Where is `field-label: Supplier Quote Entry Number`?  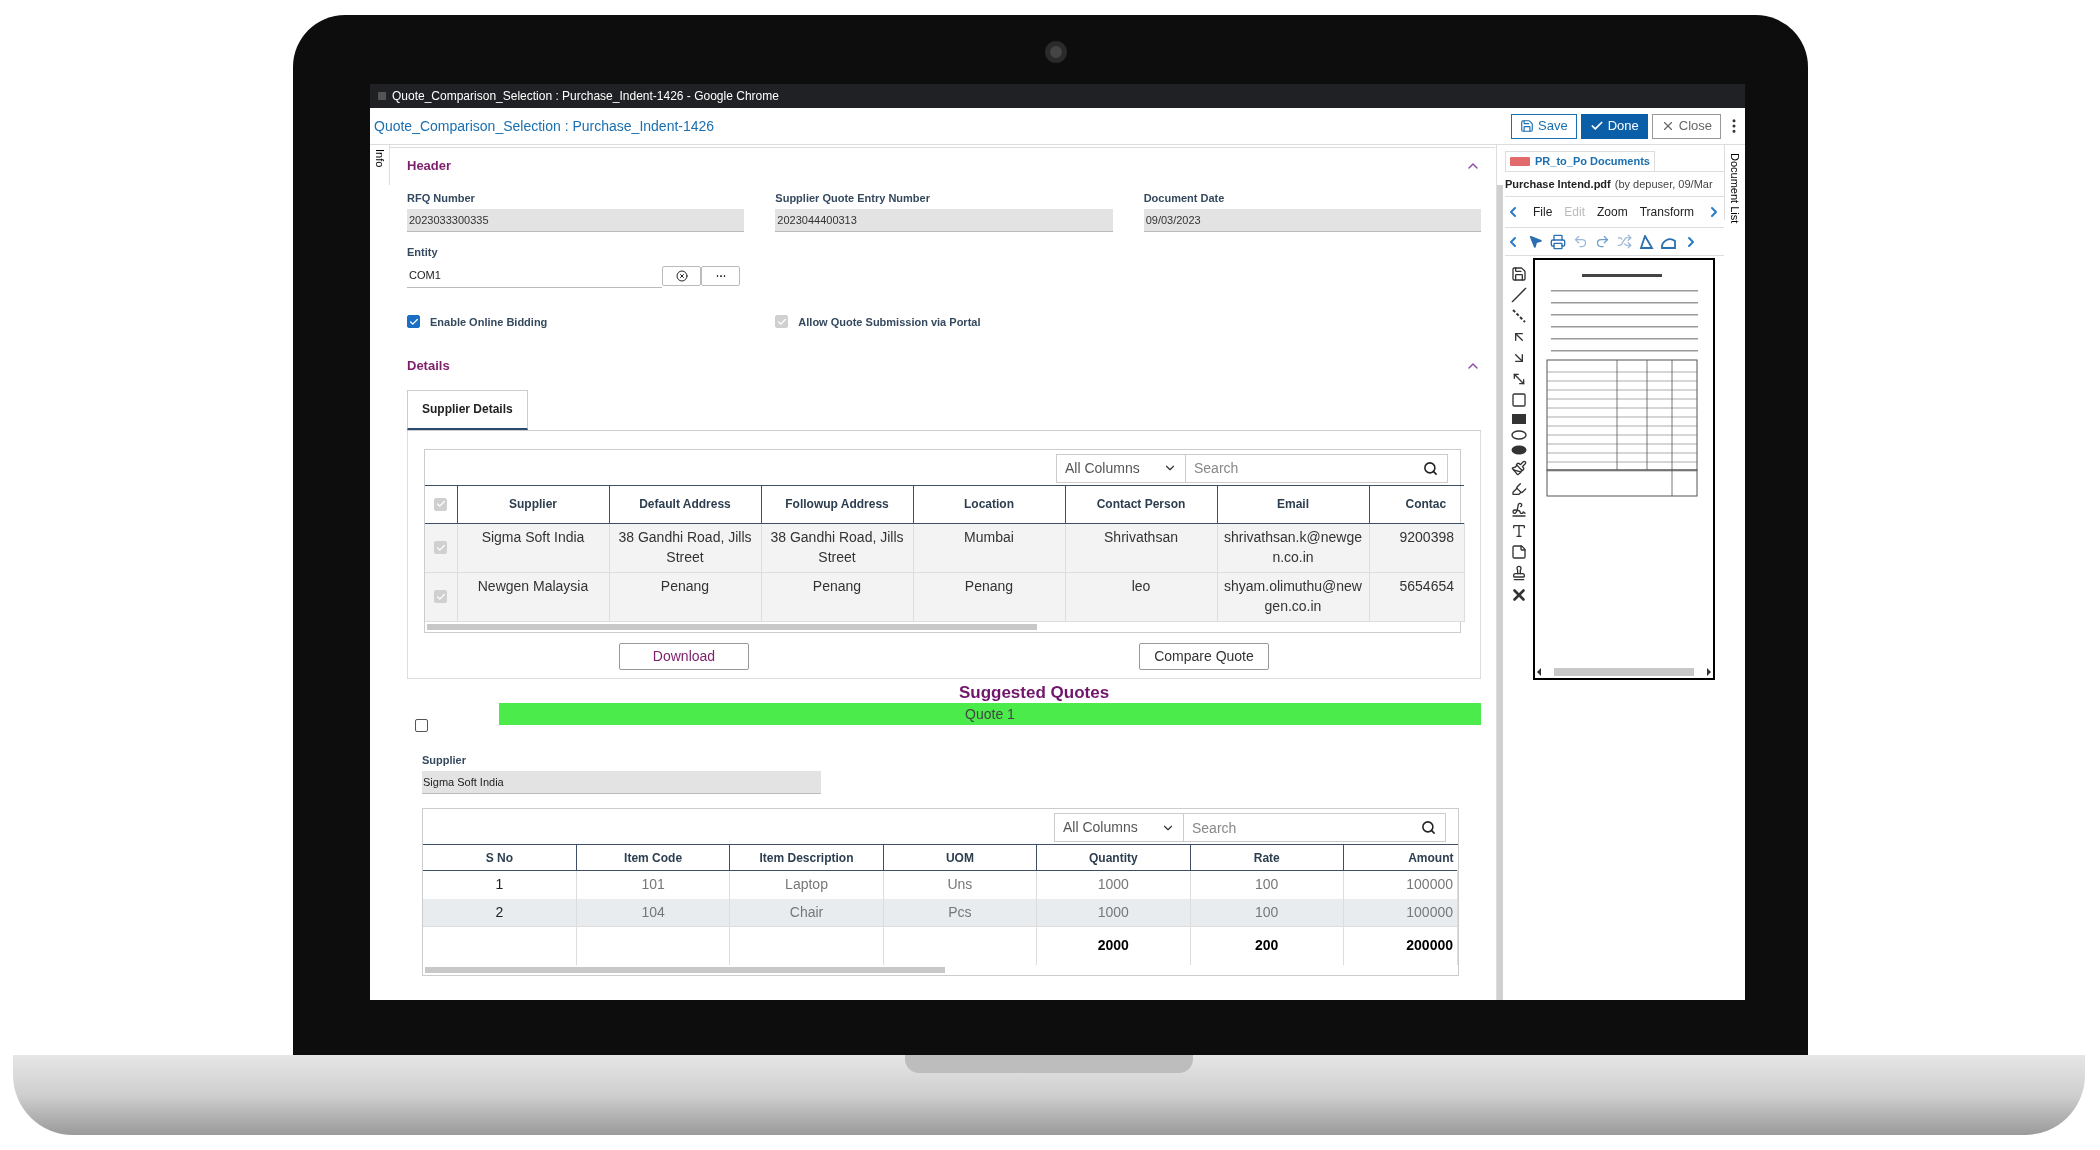
field-label: Supplier Quote Entry Number is located at coordinates (853, 198).